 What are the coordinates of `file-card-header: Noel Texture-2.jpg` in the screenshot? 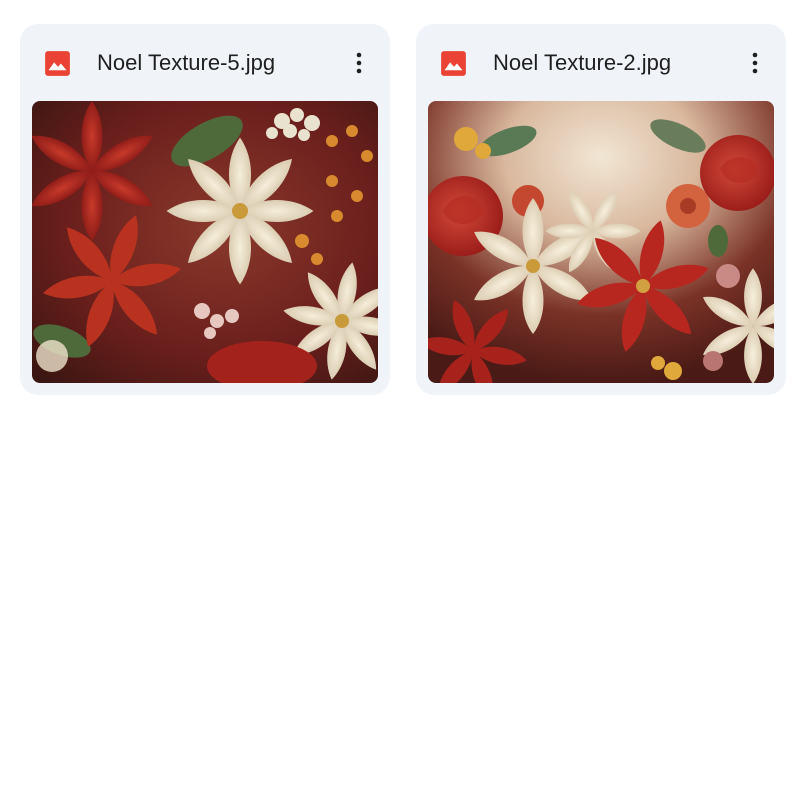 It's located at (601, 62).